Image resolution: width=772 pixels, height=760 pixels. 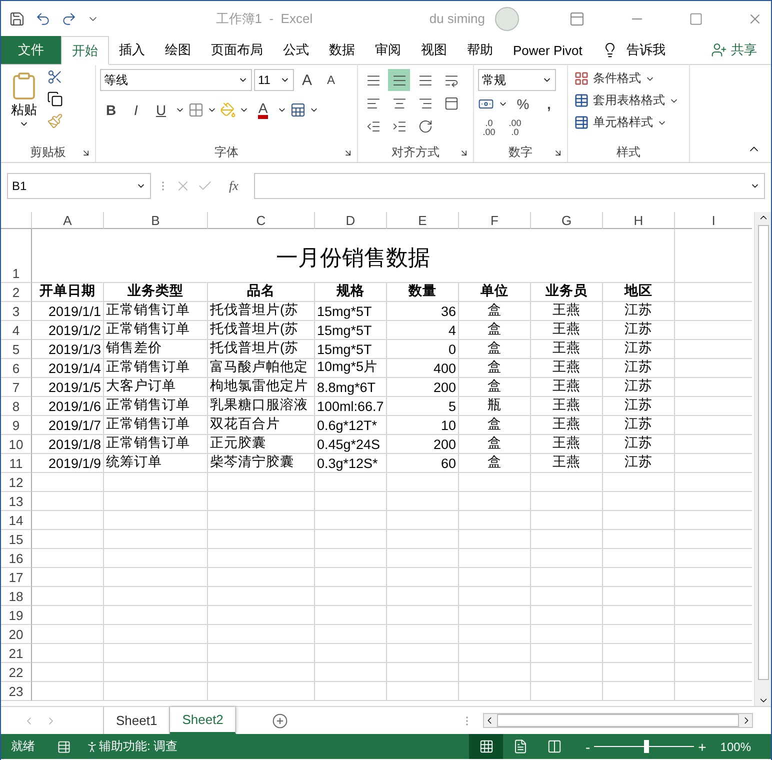 What do you see at coordinates (296, 50) in the screenshot?
I see `ribbon-tab: 公式` at bounding box center [296, 50].